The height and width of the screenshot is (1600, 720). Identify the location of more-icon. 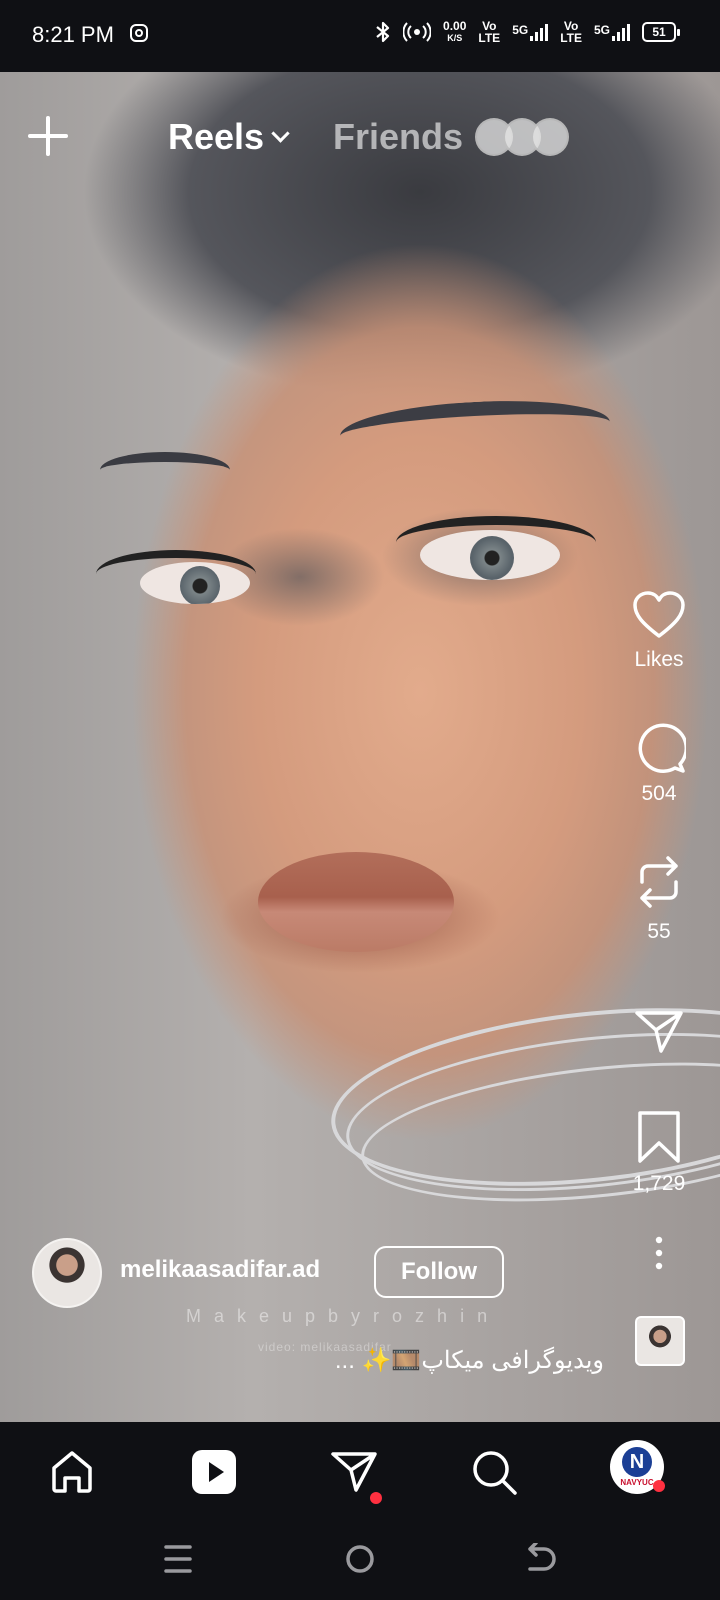
(659, 1253).